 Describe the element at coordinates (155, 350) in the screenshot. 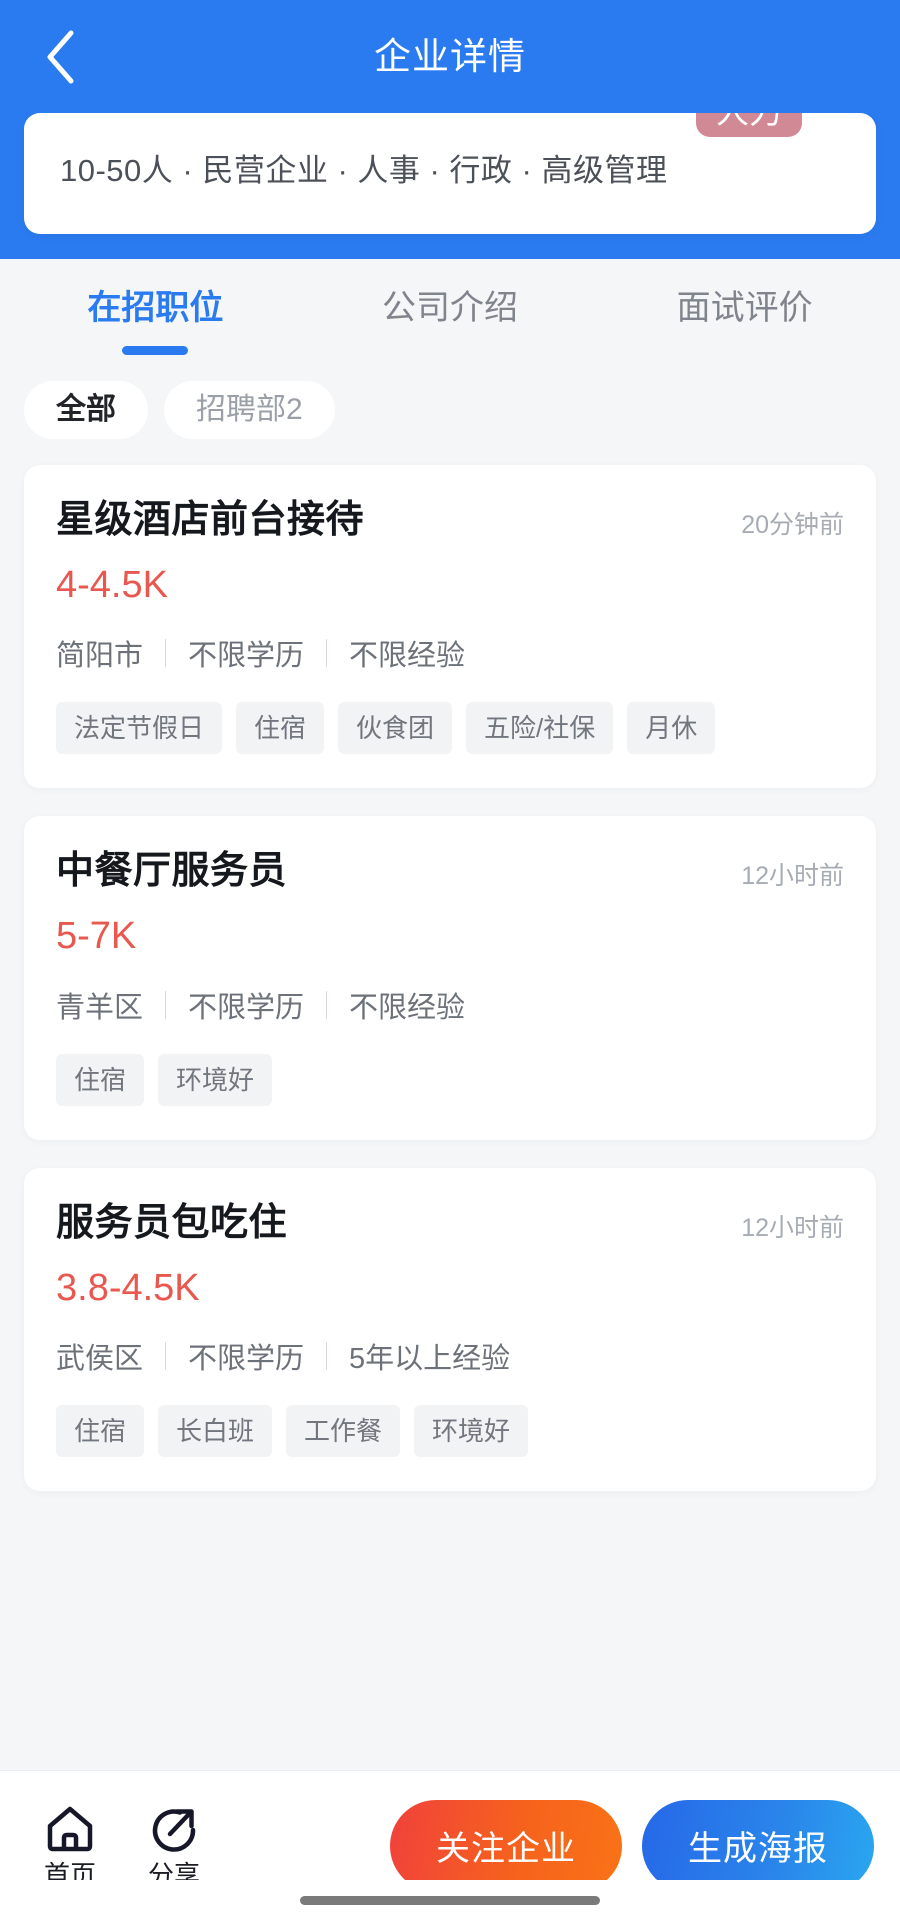

I see `tab-active-underline` at that location.